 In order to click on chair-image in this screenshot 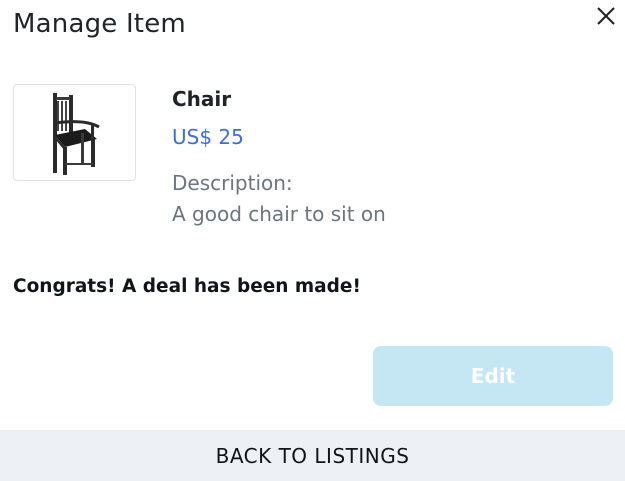, I will do `click(76, 133)`.